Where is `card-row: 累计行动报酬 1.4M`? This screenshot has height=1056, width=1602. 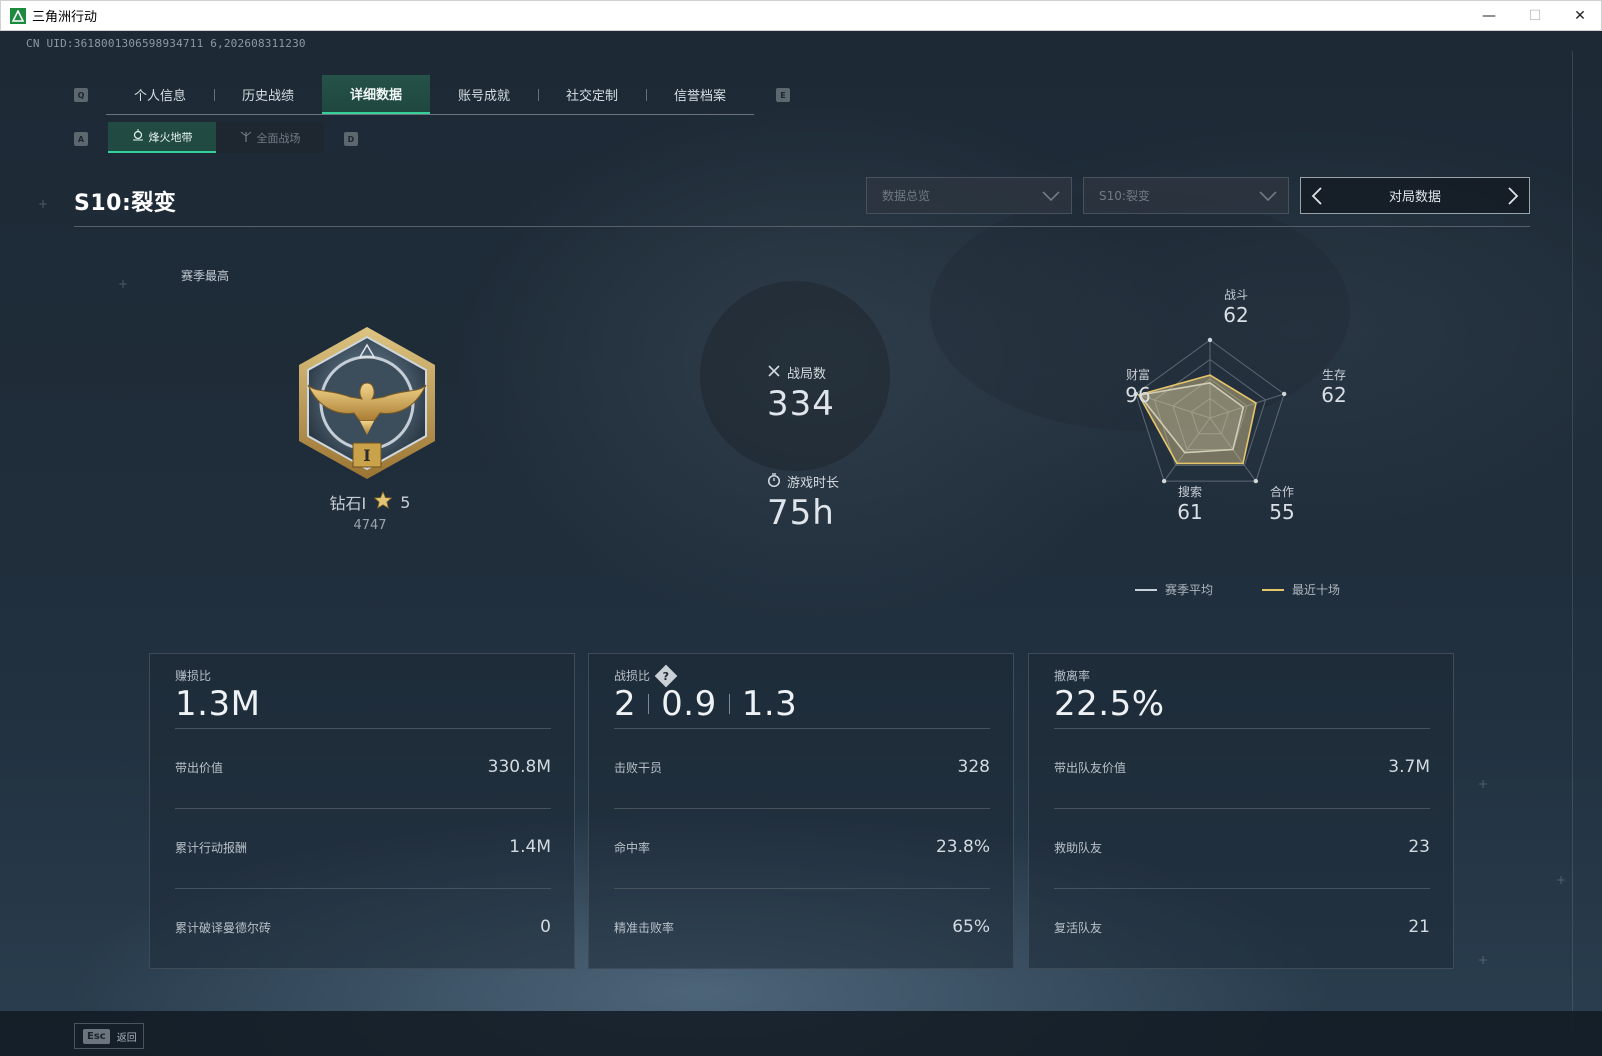
card-row: 累计行动报酬 1.4M is located at coordinates (363, 847).